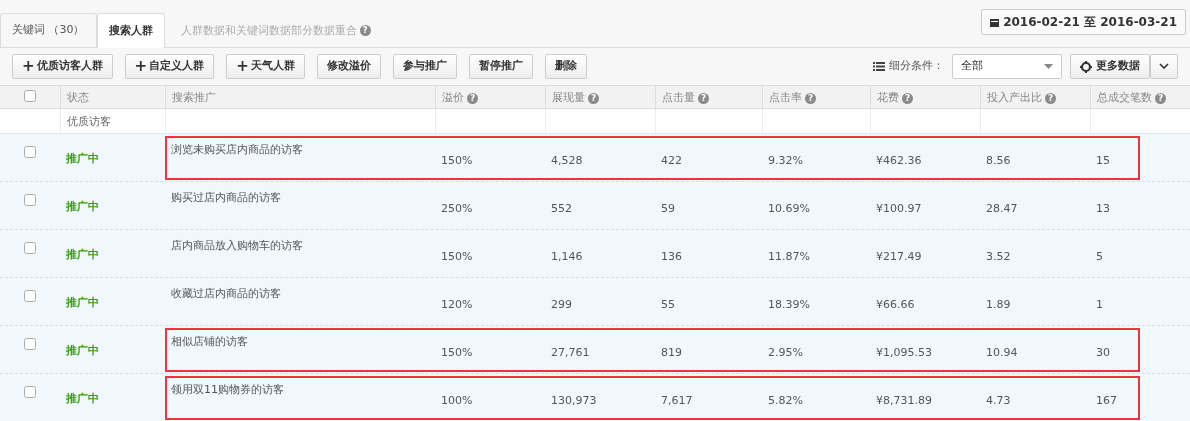  I want to click on list-icon, so click(879, 66).